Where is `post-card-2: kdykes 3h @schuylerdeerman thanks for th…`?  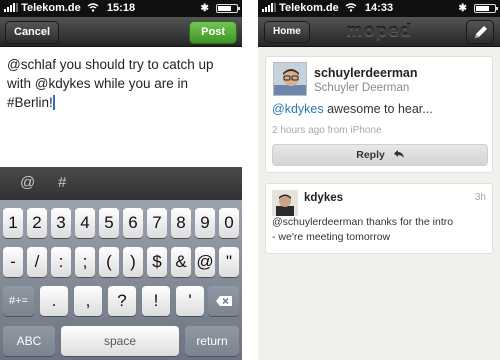
post-card-2: kdykes 3h @schuylerdeerman thanks for th… is located at coordinates (379, 218).